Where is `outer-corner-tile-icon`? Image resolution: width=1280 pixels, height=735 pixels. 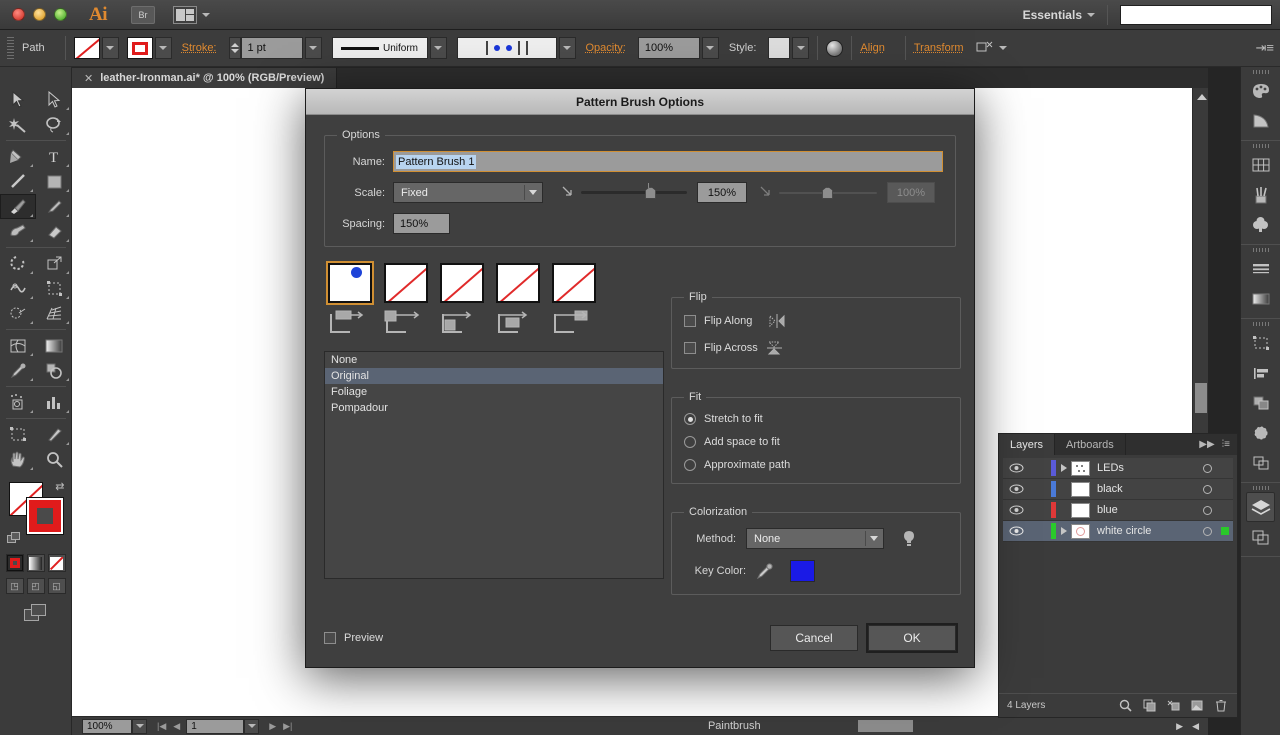 outer-corner-tile-icon is located at coordinates (406, 323).